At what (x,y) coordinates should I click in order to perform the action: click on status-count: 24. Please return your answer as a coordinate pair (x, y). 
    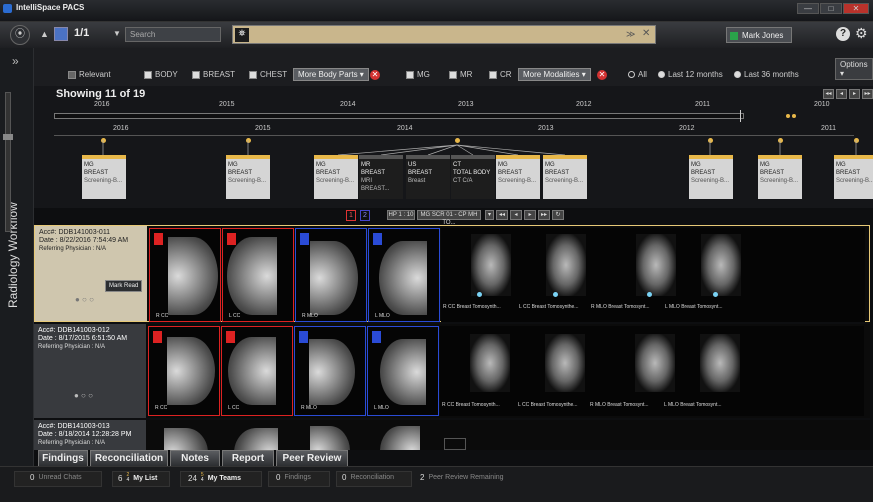
    Looking at the image, I should click on (192, 478).